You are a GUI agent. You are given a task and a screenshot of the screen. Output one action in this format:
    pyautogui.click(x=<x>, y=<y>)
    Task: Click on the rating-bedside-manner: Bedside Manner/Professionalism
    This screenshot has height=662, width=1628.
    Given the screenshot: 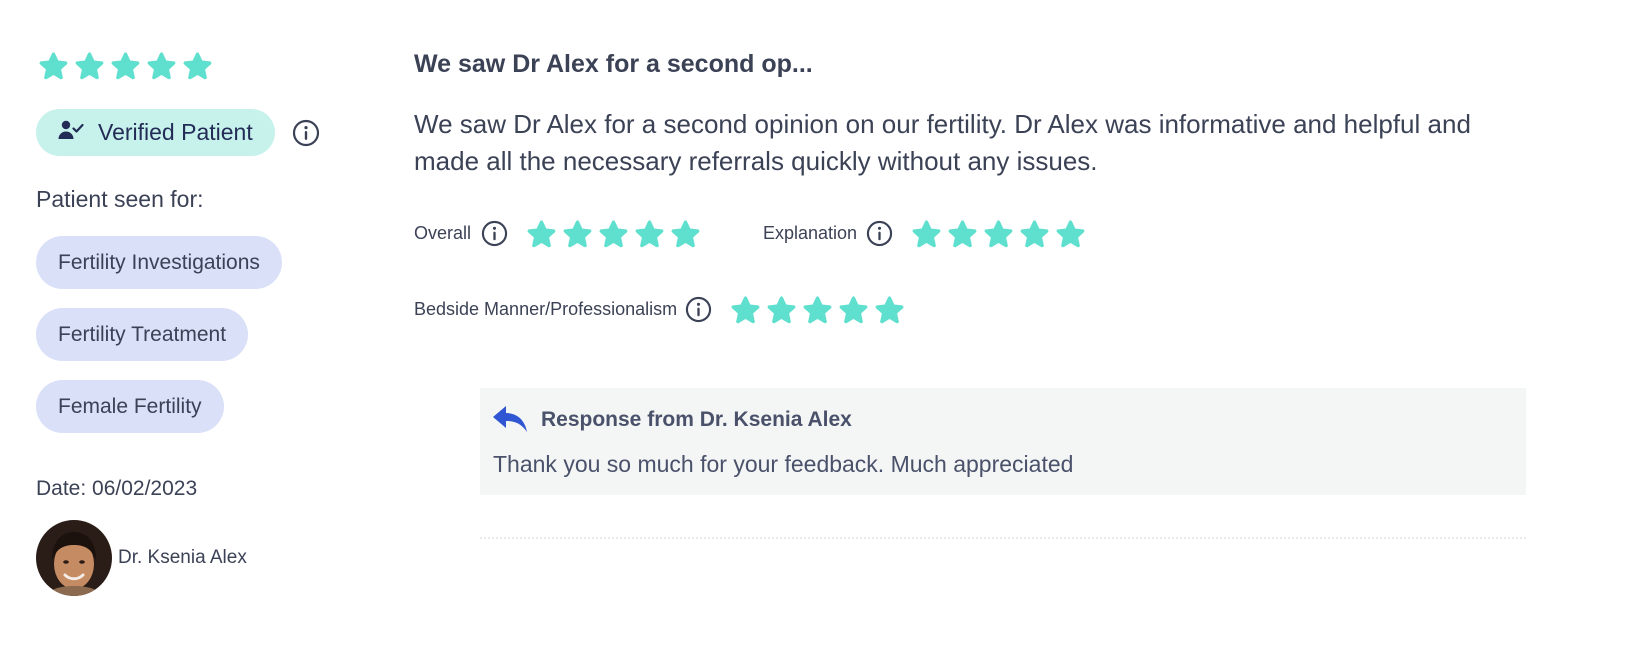 What is the action you would take?
    pyautogui.click(x=659, y=309)
    